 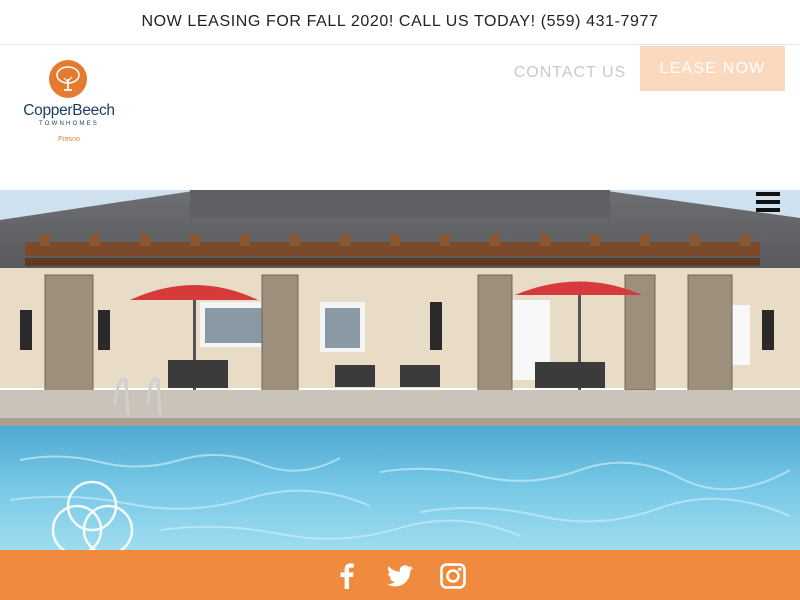 What do you see at coordinates (712, 68) in the screenshot?
I see `lease-now-button: LEASE NOW` at bounding box center [712, 68].